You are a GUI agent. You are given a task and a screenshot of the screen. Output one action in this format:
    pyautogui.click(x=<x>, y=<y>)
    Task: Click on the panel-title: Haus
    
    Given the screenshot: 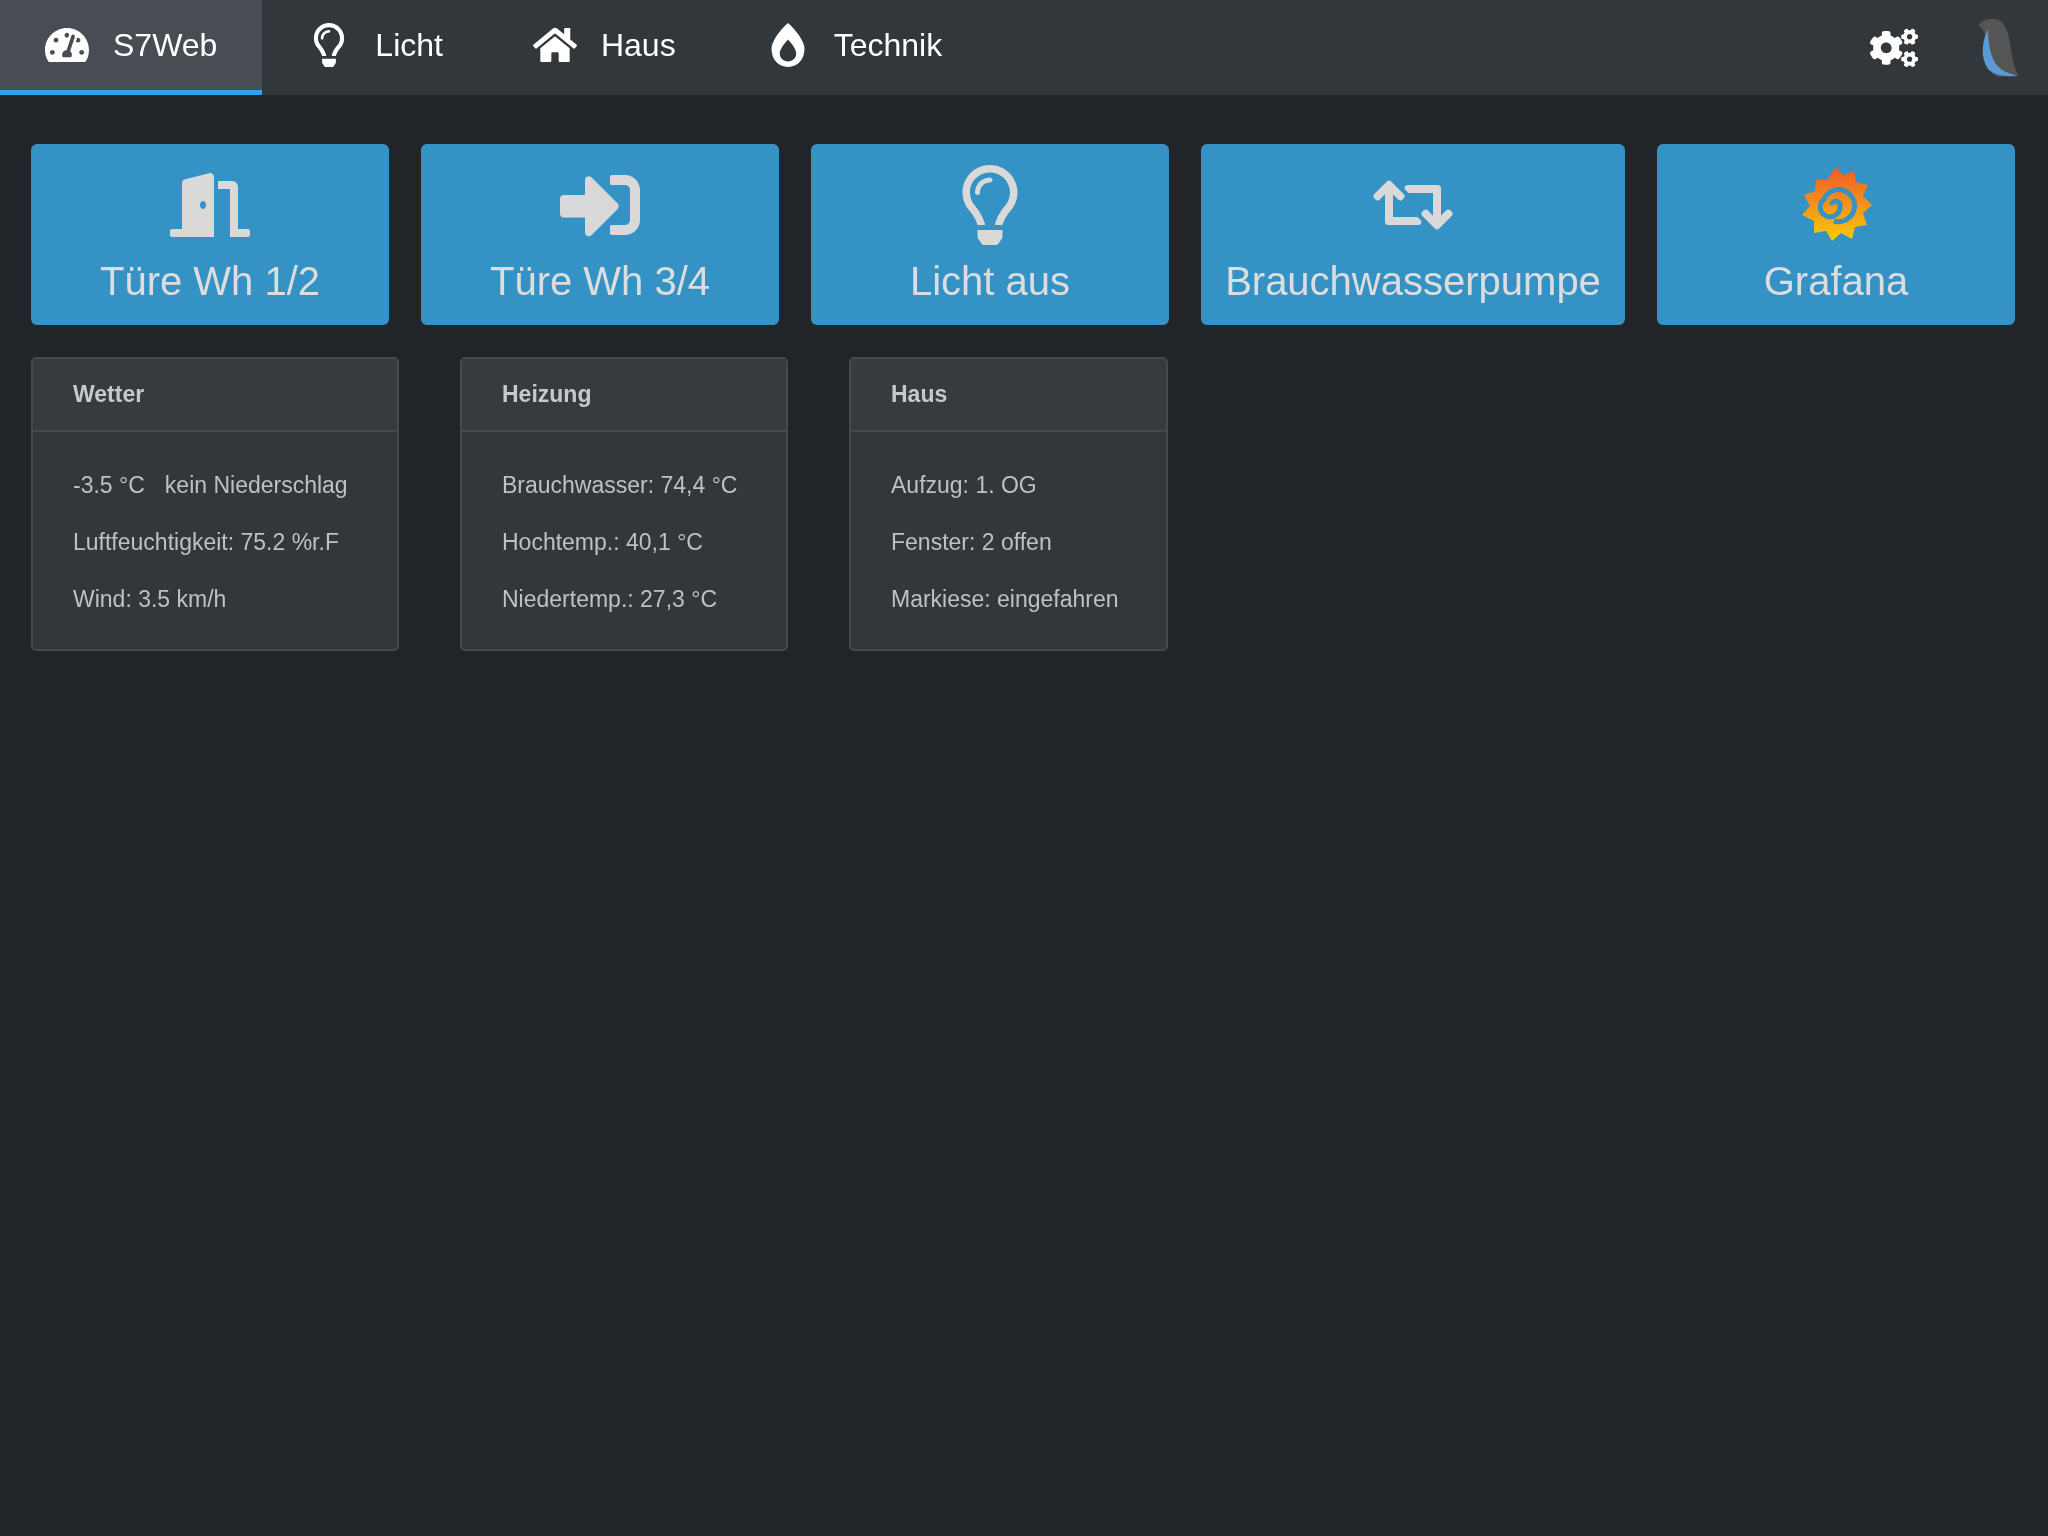 What is the action you would take?
    pyautogui.click(x=919, y=394)
    